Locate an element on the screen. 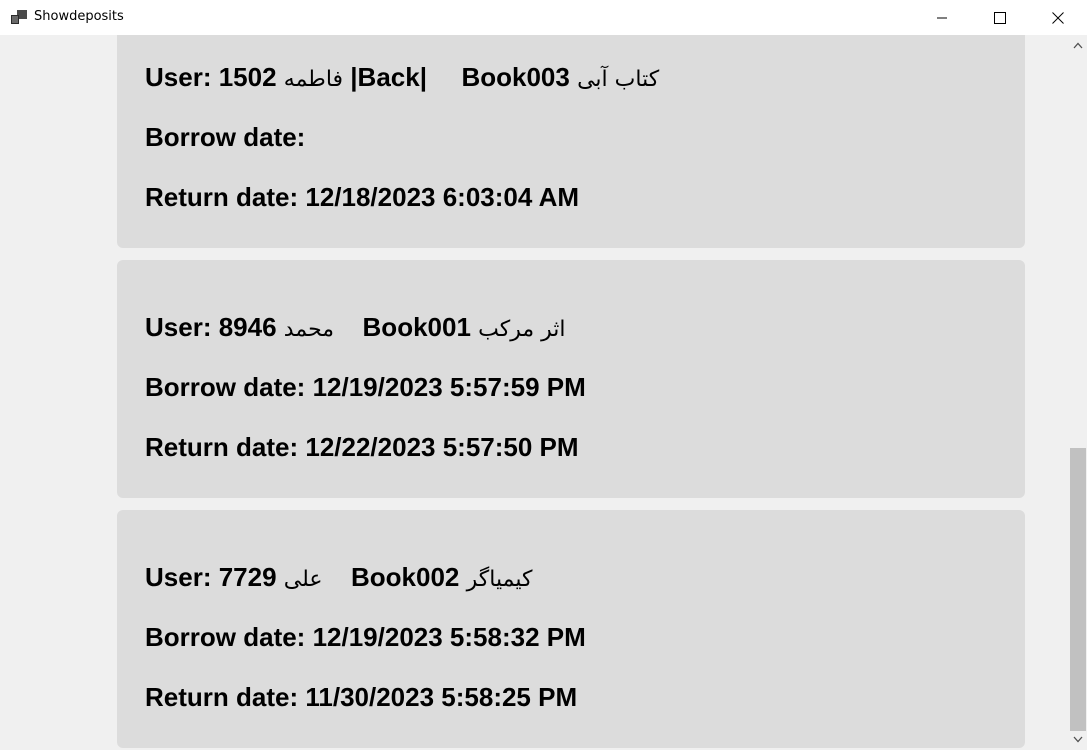 Image resolution: width=1087 pixels, height=750 pixels. scroll-up-button is located at coordinates (1078, 45).